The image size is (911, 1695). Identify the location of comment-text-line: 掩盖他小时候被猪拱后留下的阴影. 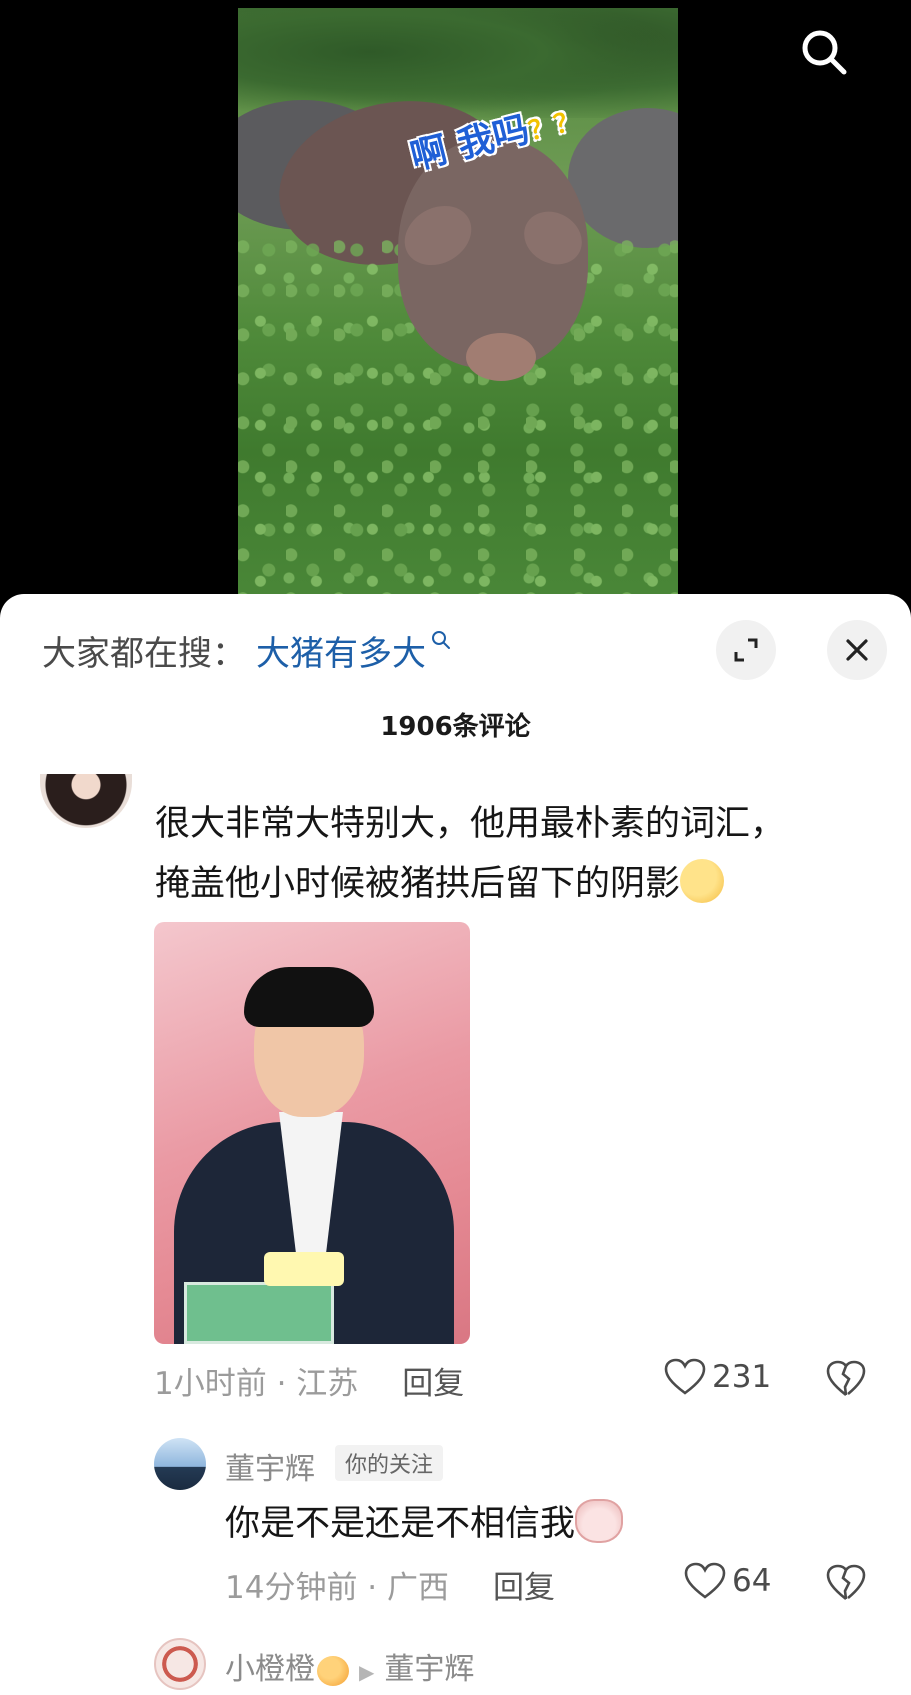
(418, 884).